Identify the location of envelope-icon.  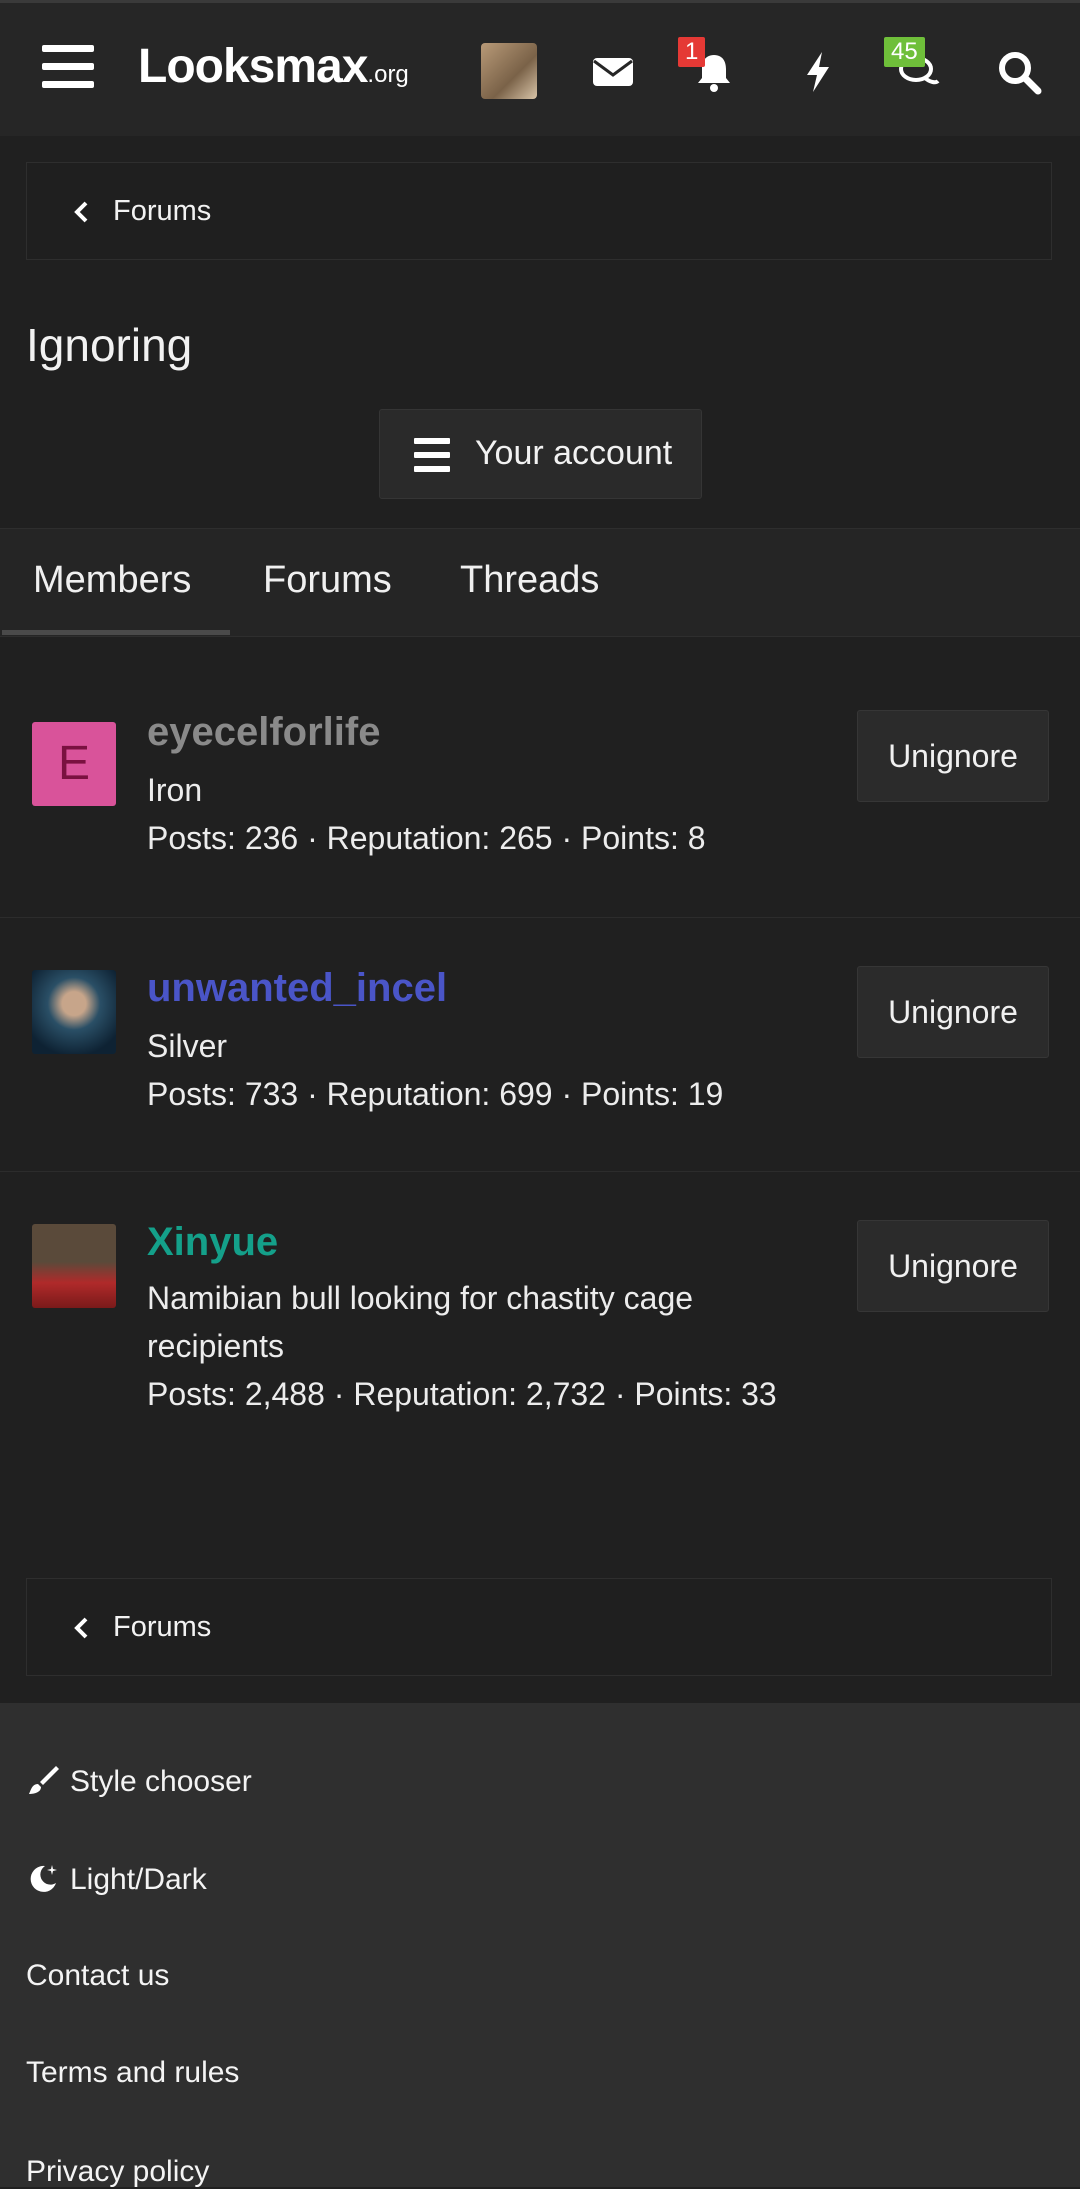
(613, 72).